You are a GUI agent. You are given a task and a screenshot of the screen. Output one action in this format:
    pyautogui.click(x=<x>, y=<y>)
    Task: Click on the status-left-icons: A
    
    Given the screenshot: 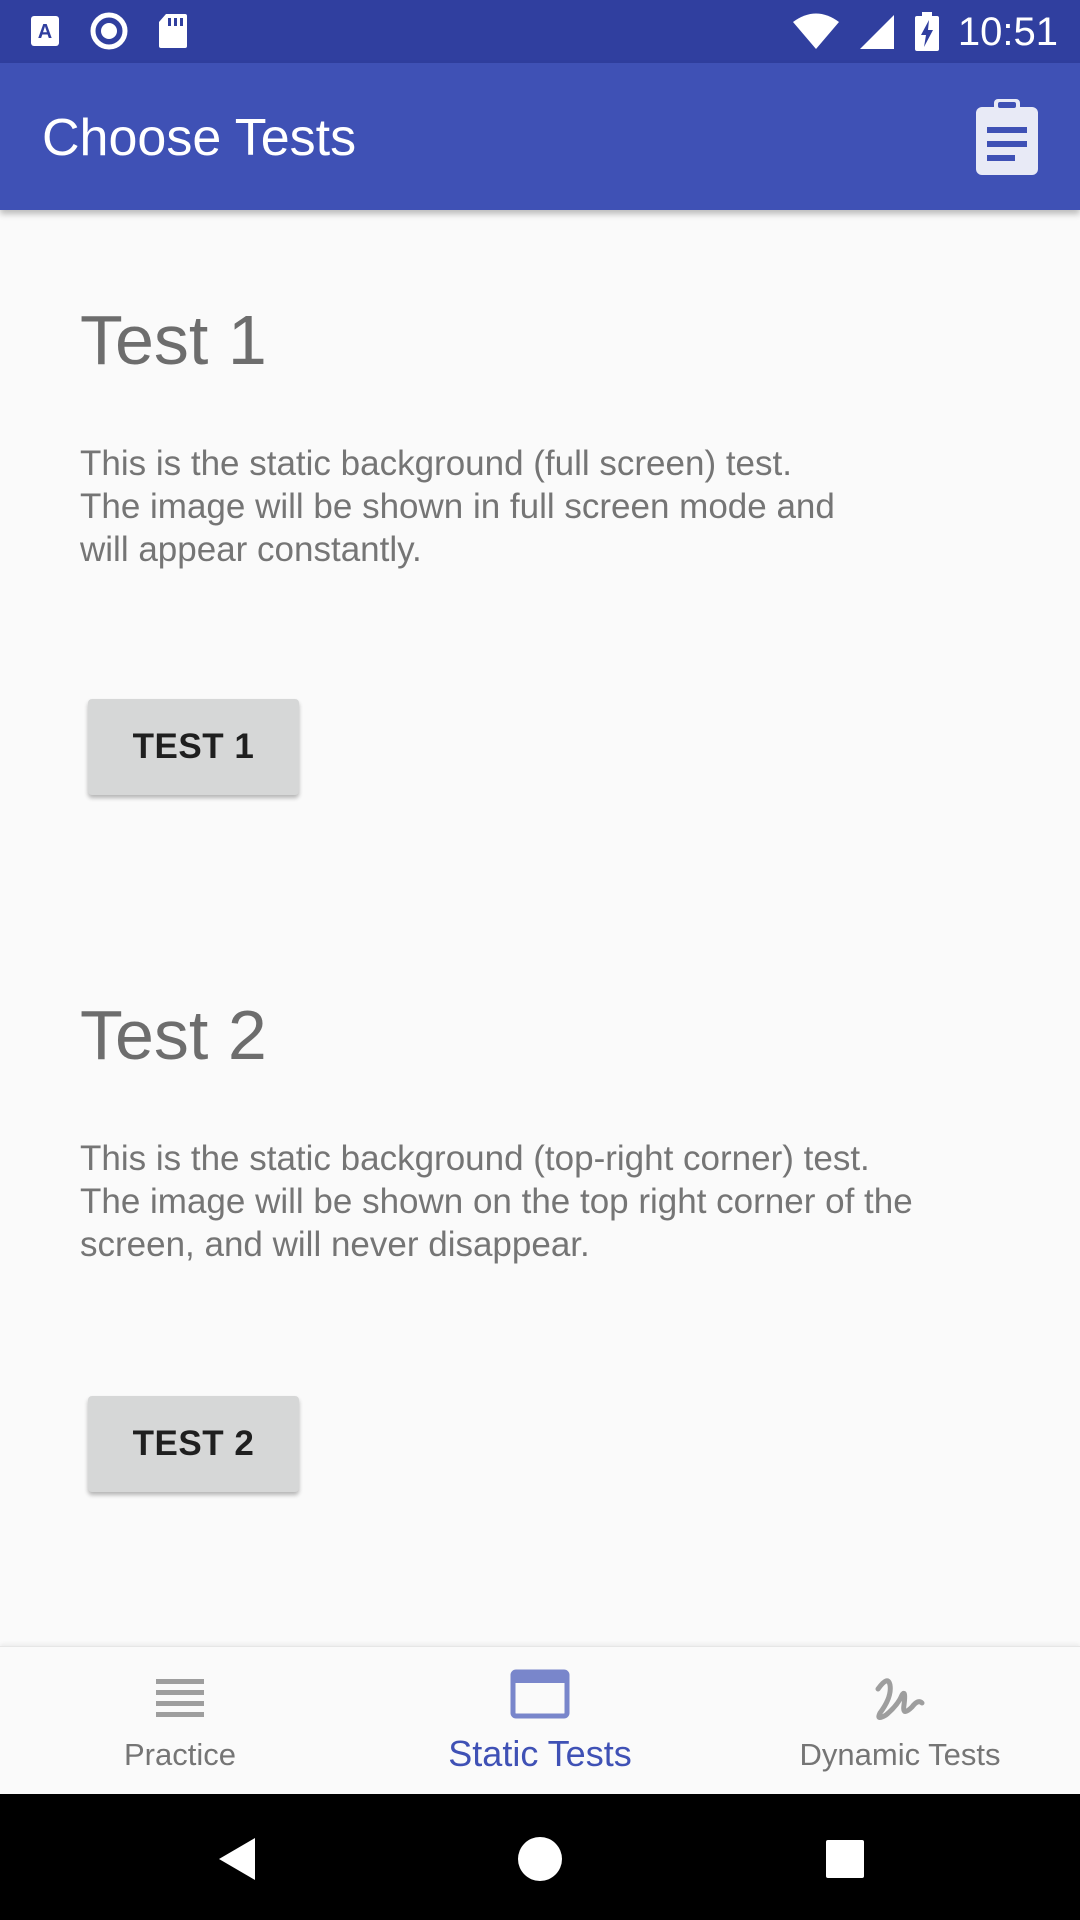 What is the action you would take?
    pyautogui.click(x=109, y=31)
    